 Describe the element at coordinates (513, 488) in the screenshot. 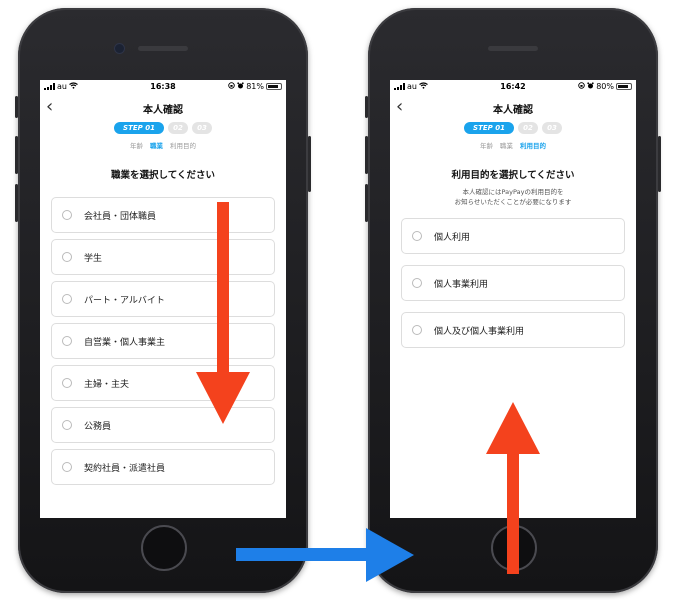

I see `up-arrow-icon` at that location.